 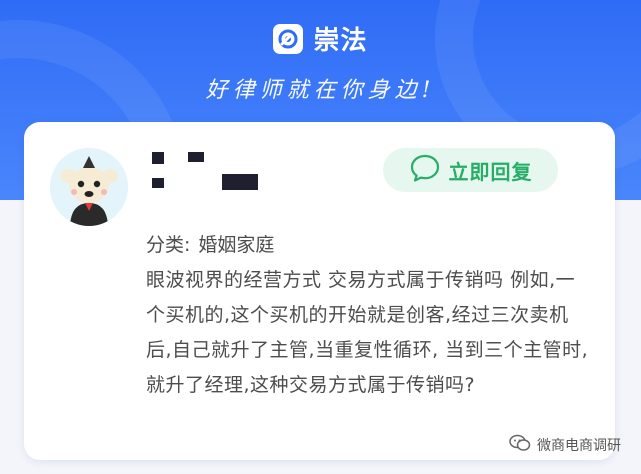 I want to click on wechat-icon, so click(x=520, y=445).